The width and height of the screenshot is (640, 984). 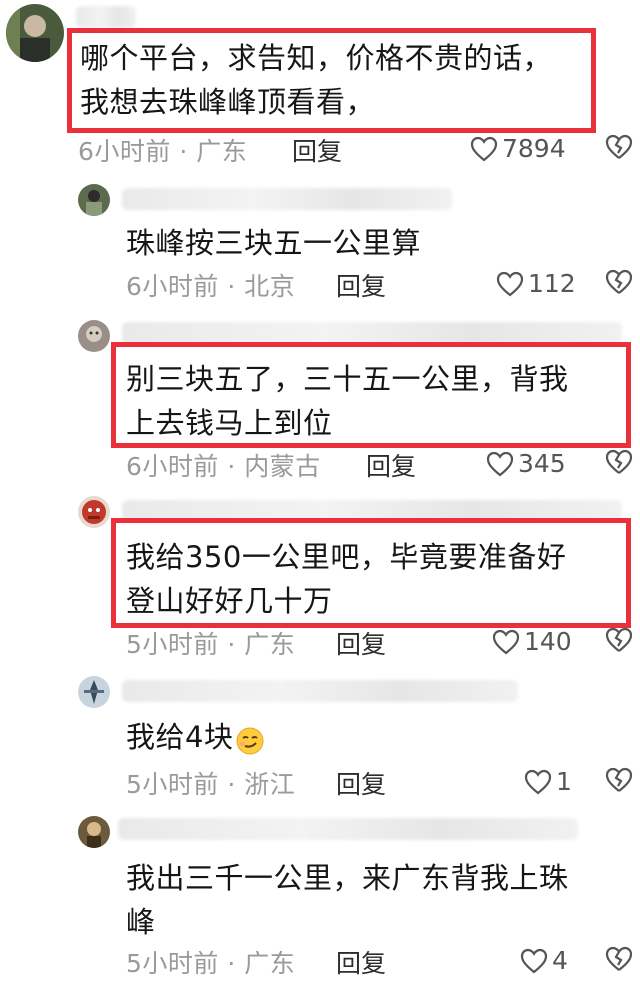 I want to click on comment-text-line: 我想去珠峰峰顶看看，, so click(x=228, y=102).